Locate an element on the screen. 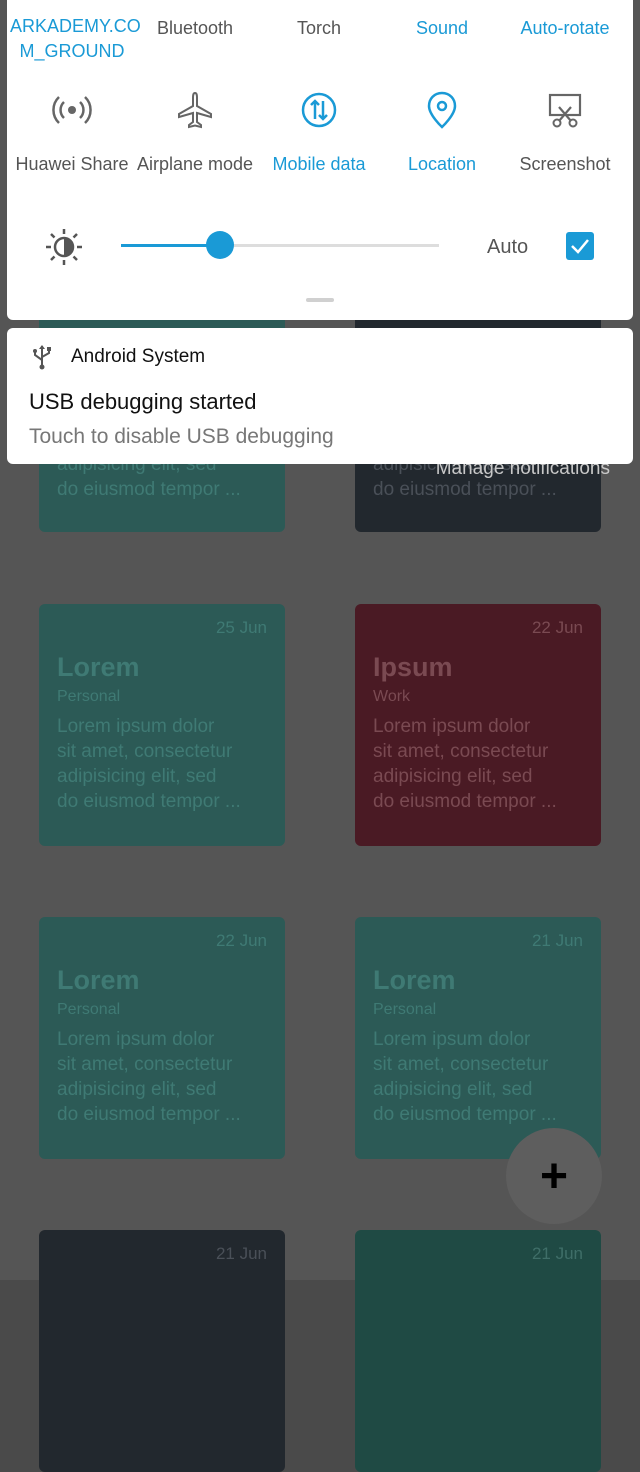 The image size is (640, 1472). tile-sound: Sound is located at coordinates (442, 28).